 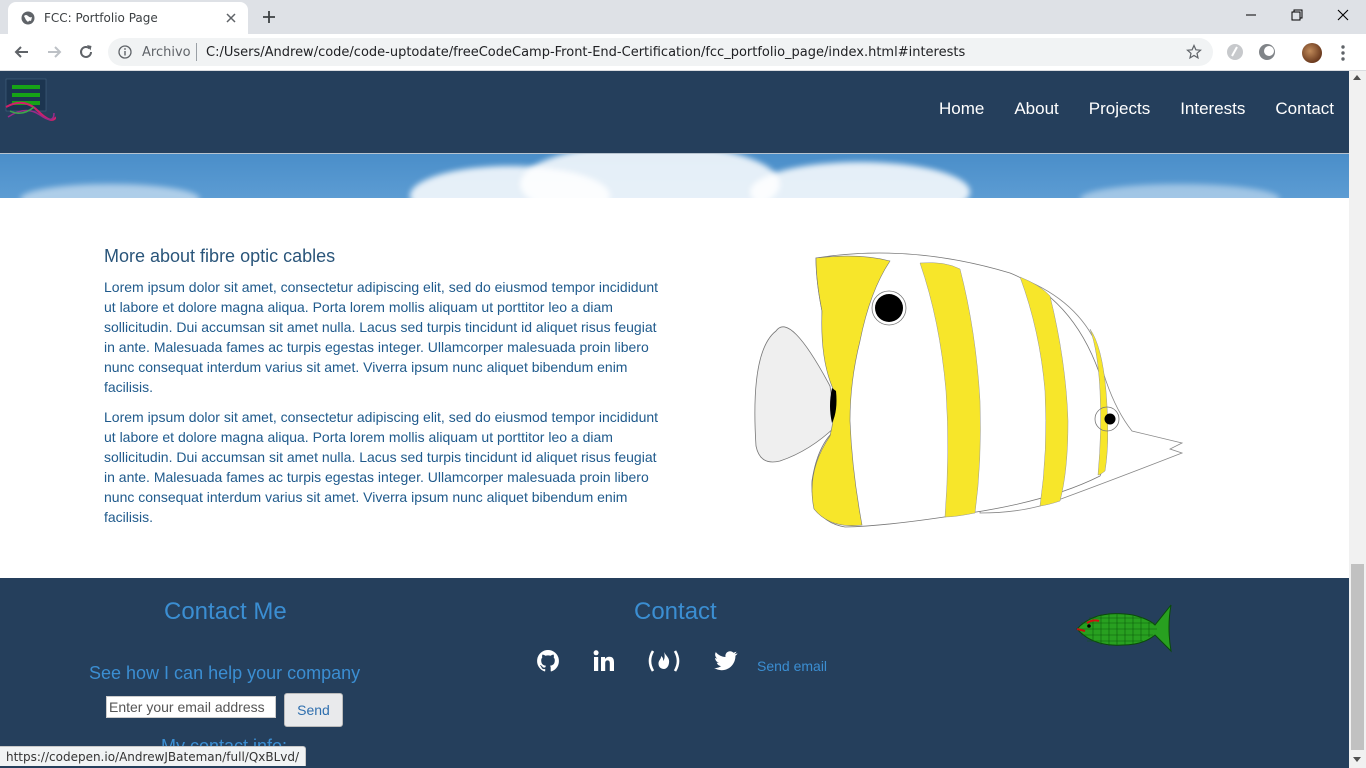 I want to click on address-divider, so click(x=196, y=52).